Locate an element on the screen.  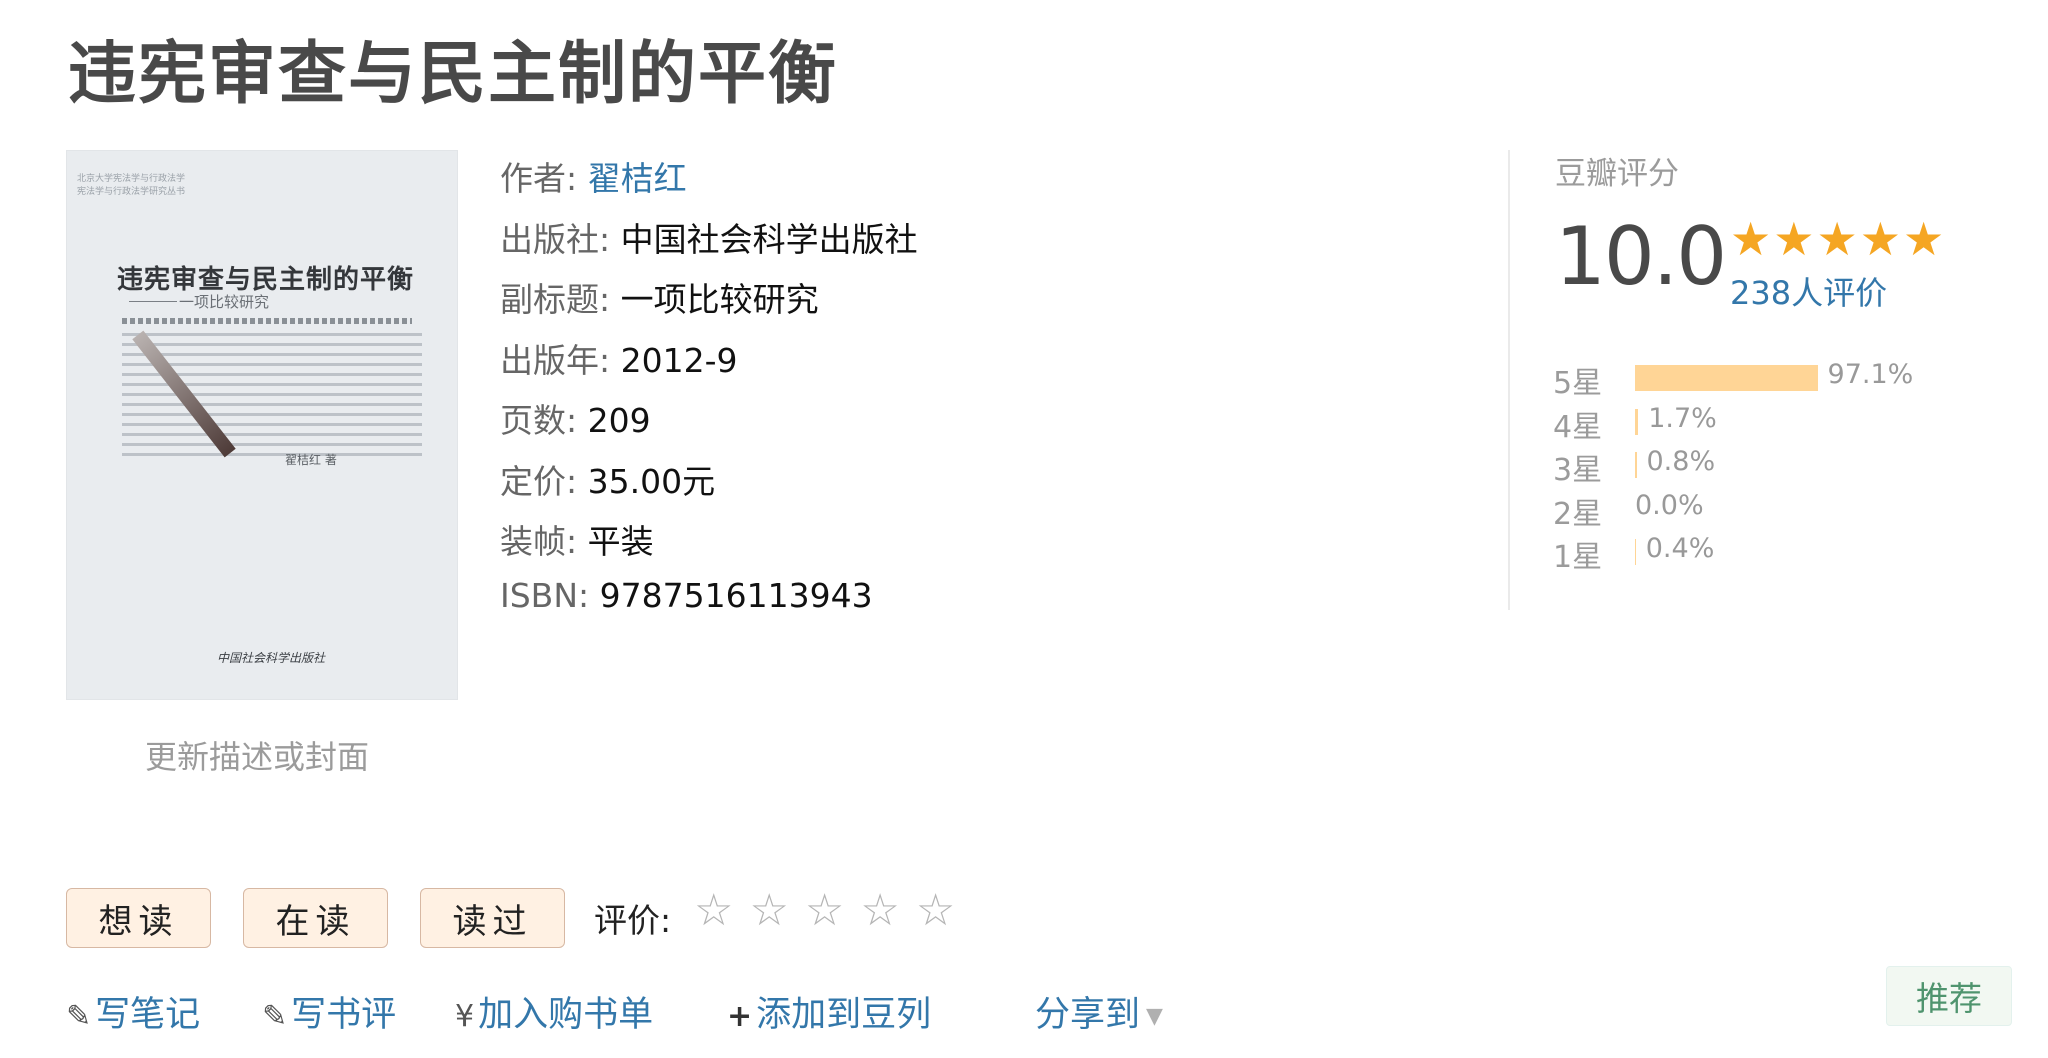
write-note-link: ✎ 写笔记 is located at coordinates (133, 1011).